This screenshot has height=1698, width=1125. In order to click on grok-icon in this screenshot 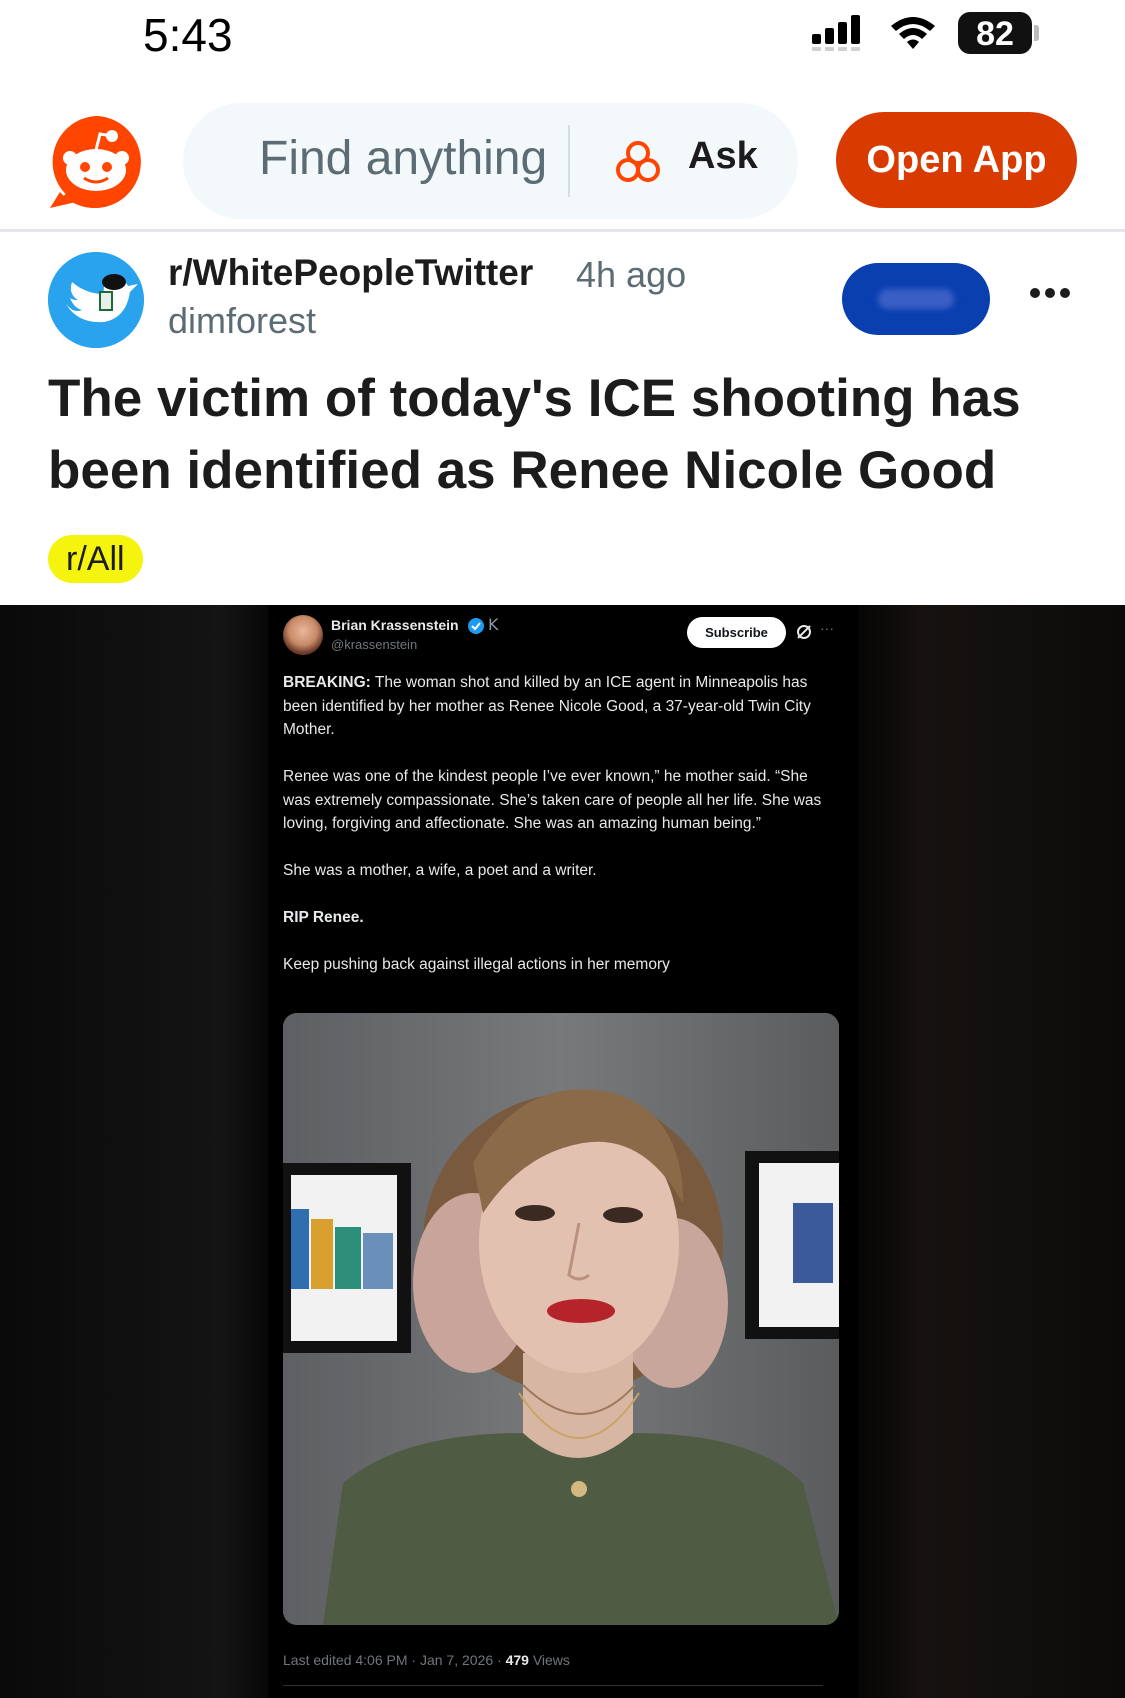, I will do `click(804, 632)`.